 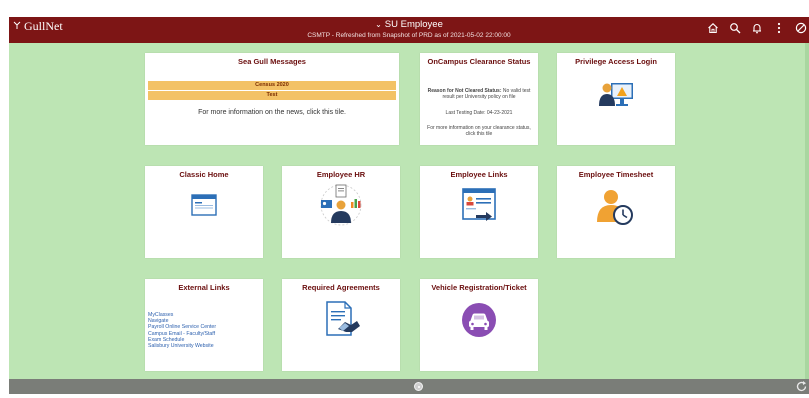 What do you see at coordinates (341, 205) in the screenshot?
I see `employee-hr-icon` at bounding box center [341, 205].